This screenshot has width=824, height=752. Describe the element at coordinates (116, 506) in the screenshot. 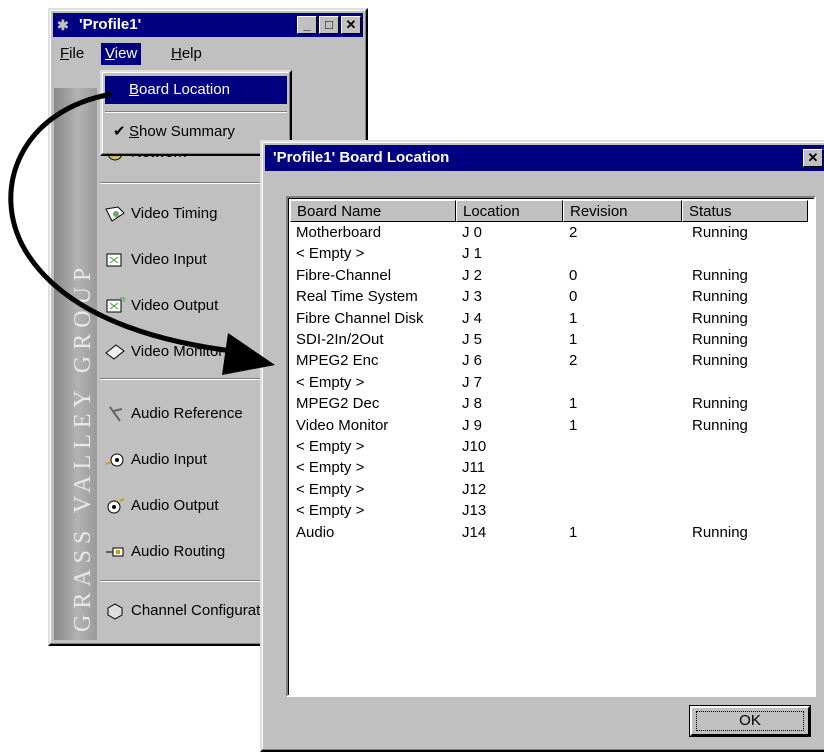

I see `audio-output-icon` at that location.